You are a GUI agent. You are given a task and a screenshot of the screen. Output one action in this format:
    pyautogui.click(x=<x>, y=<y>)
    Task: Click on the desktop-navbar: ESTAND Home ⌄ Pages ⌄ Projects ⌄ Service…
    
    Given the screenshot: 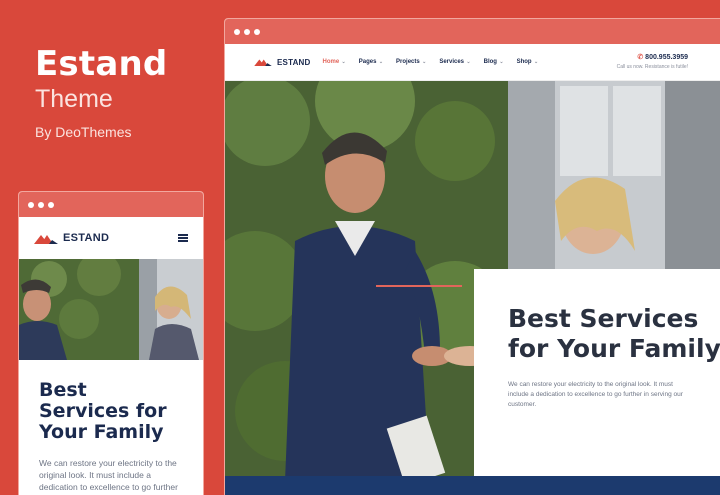 What is the action you would take?
    pyautogui.click(x=472, y=62)
    